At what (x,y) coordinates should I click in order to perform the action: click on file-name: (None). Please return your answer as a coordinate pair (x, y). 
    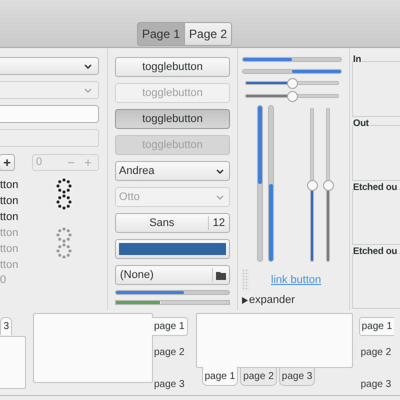
    Looking at the image, I should click on (137, 275).